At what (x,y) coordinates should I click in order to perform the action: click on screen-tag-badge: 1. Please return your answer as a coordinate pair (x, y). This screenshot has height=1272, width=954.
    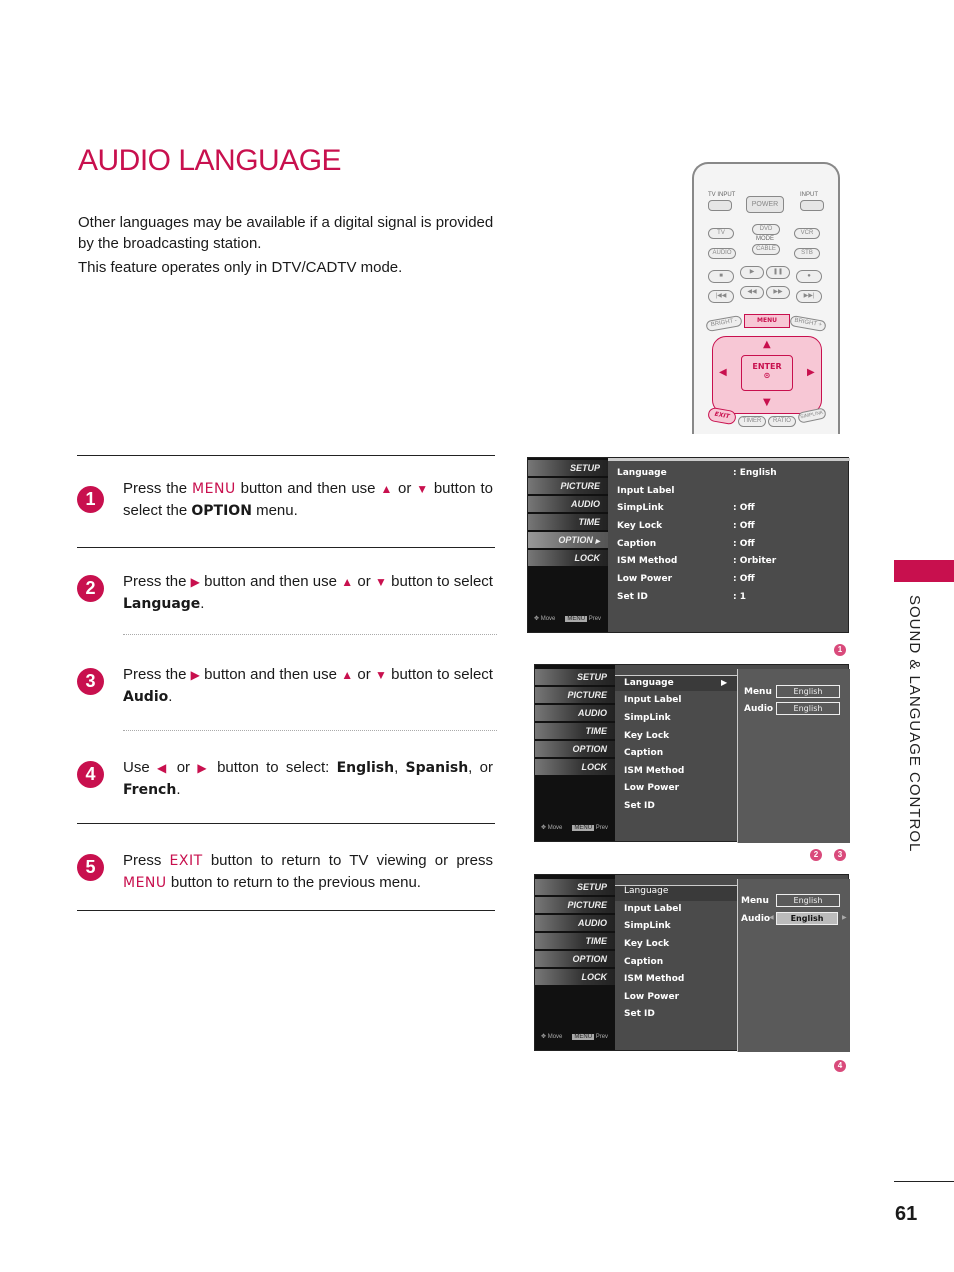
    Looking at the image, I should click on (840, 650).